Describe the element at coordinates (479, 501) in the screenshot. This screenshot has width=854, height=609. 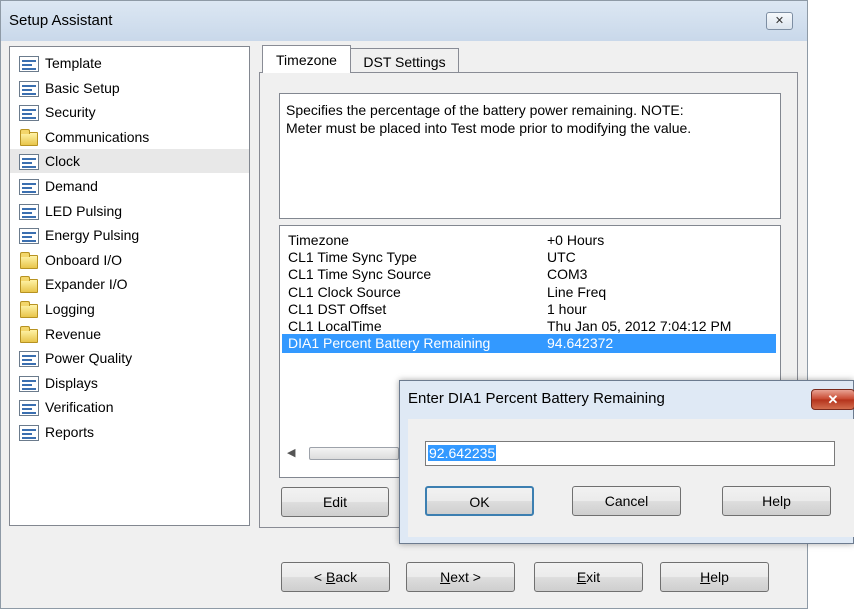
I see `ok-button: OK` at that location.